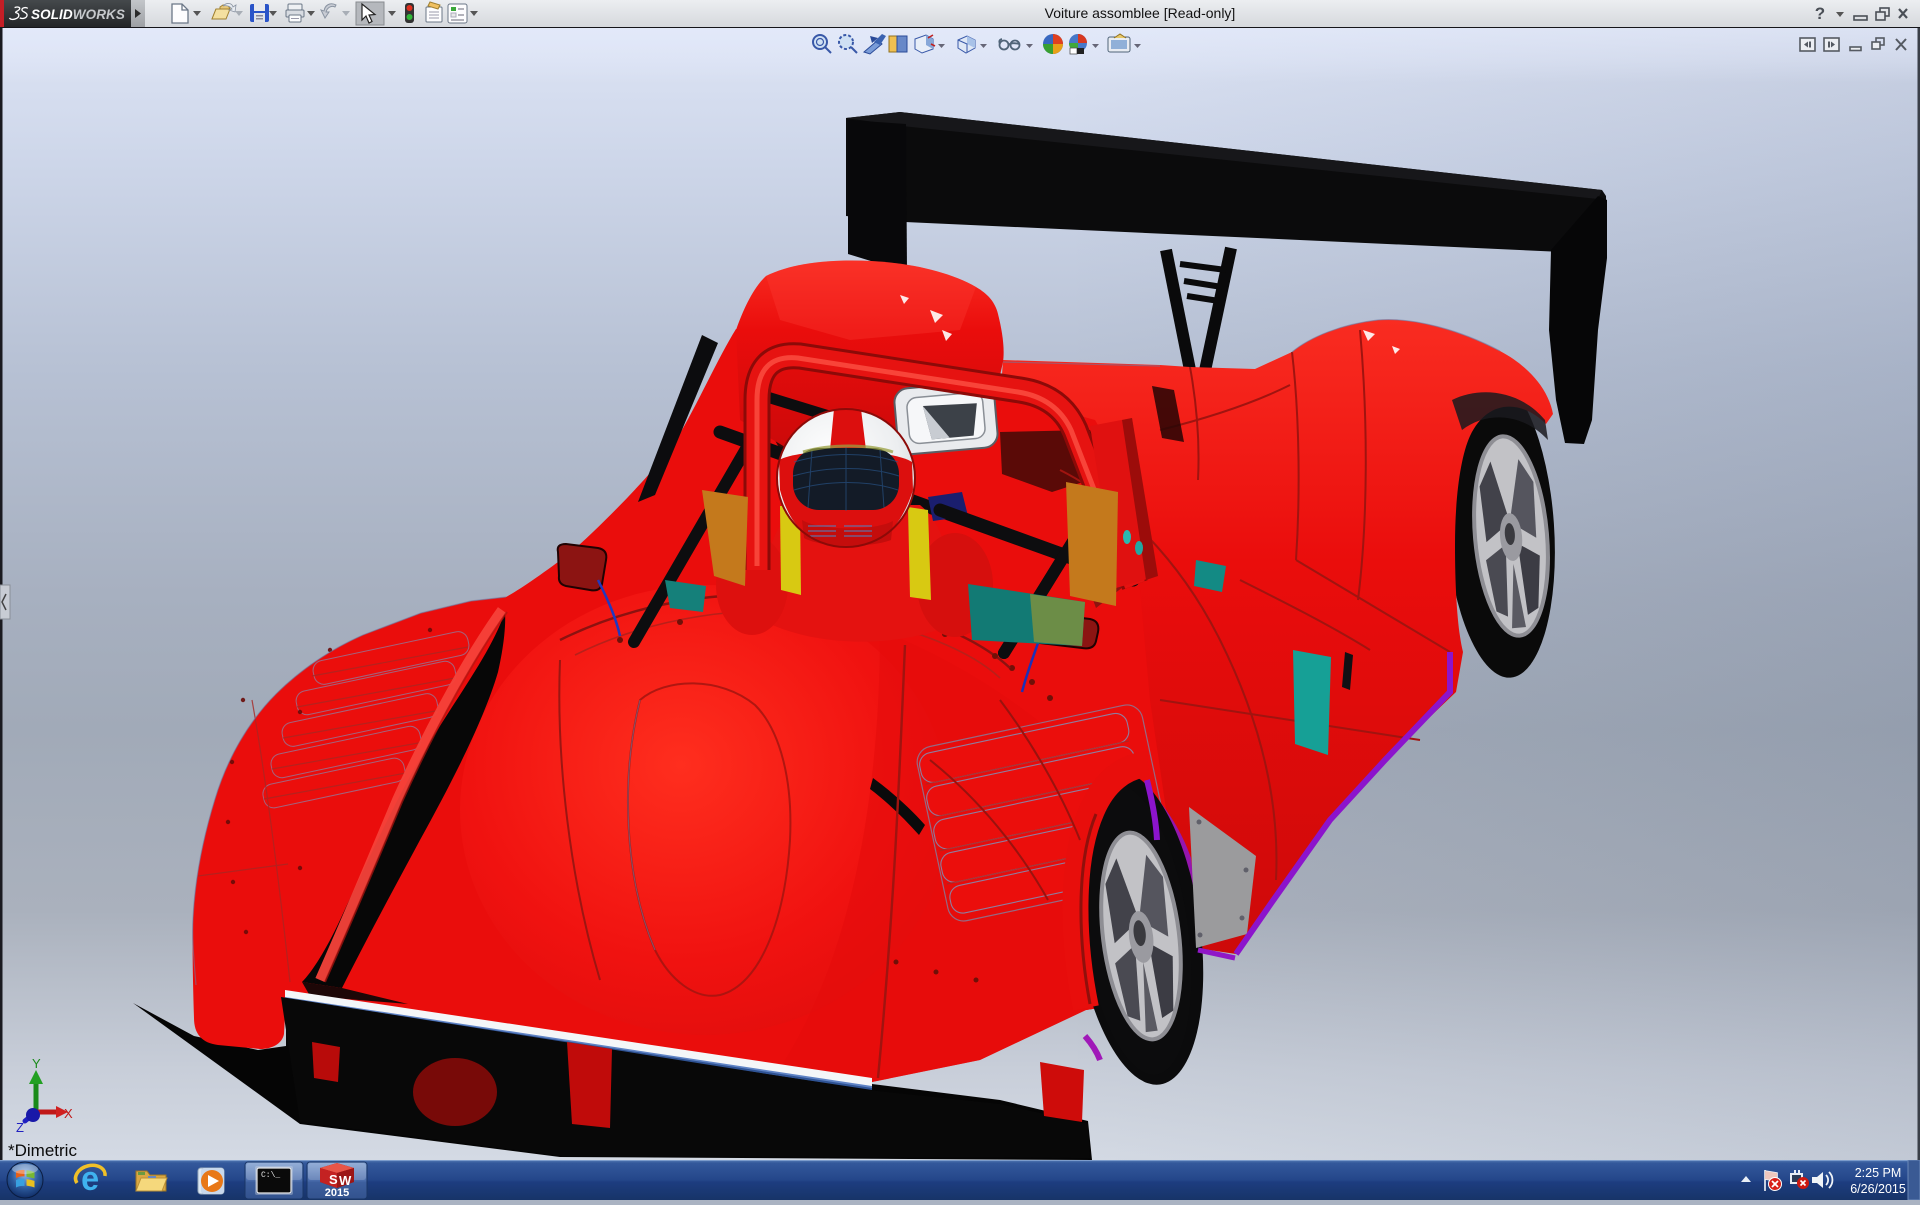 Image resolution: width=1920 pixels, height=1205 pixels. What do you see at coordinates (42, 1150) in the screenshot?
I see `svg-text: *Dimetric` at bounding box center [42, 1150].